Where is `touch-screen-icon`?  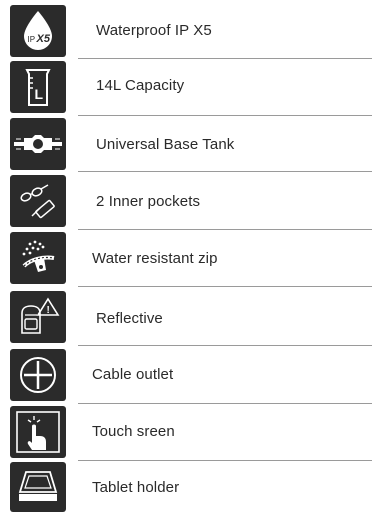
touch-screen-icon is located at coordinates (38, 432).